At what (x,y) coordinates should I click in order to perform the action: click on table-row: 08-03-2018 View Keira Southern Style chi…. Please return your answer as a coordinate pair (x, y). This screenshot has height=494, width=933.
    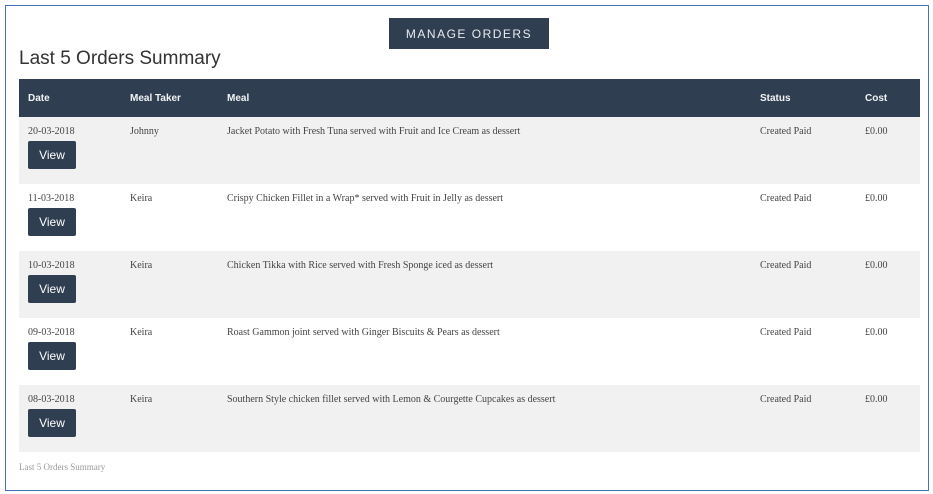
    Looking at the image, I should click on (469, 418).